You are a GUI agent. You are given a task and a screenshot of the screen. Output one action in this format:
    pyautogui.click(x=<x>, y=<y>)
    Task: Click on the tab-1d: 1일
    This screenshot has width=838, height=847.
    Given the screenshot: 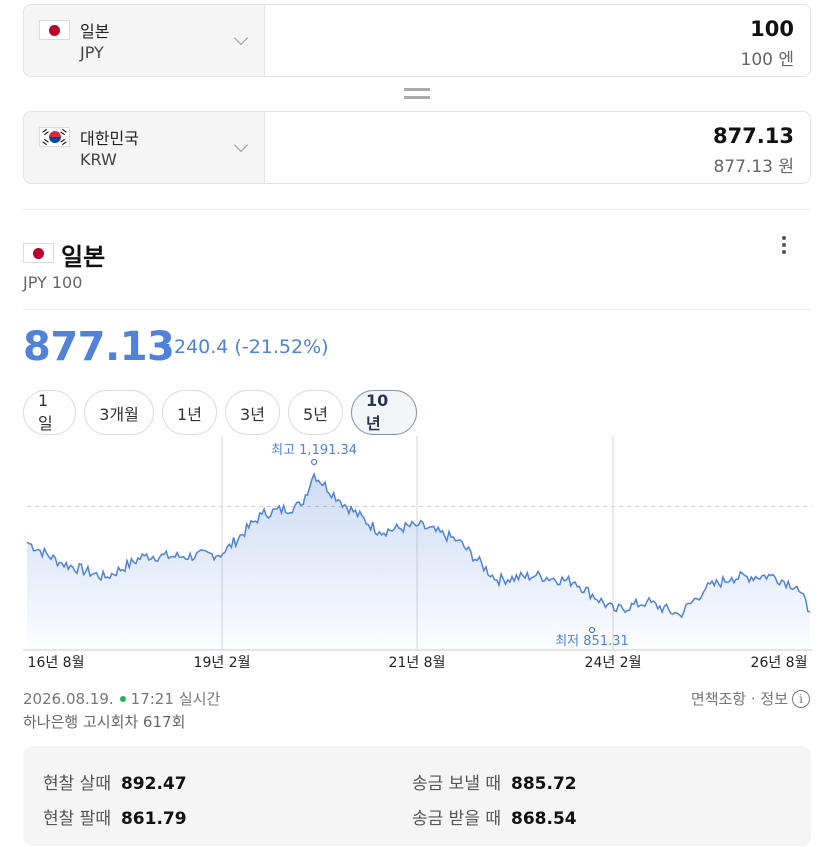 What is the action you would take?
    pyautogui.click(x=49, y=412)
    